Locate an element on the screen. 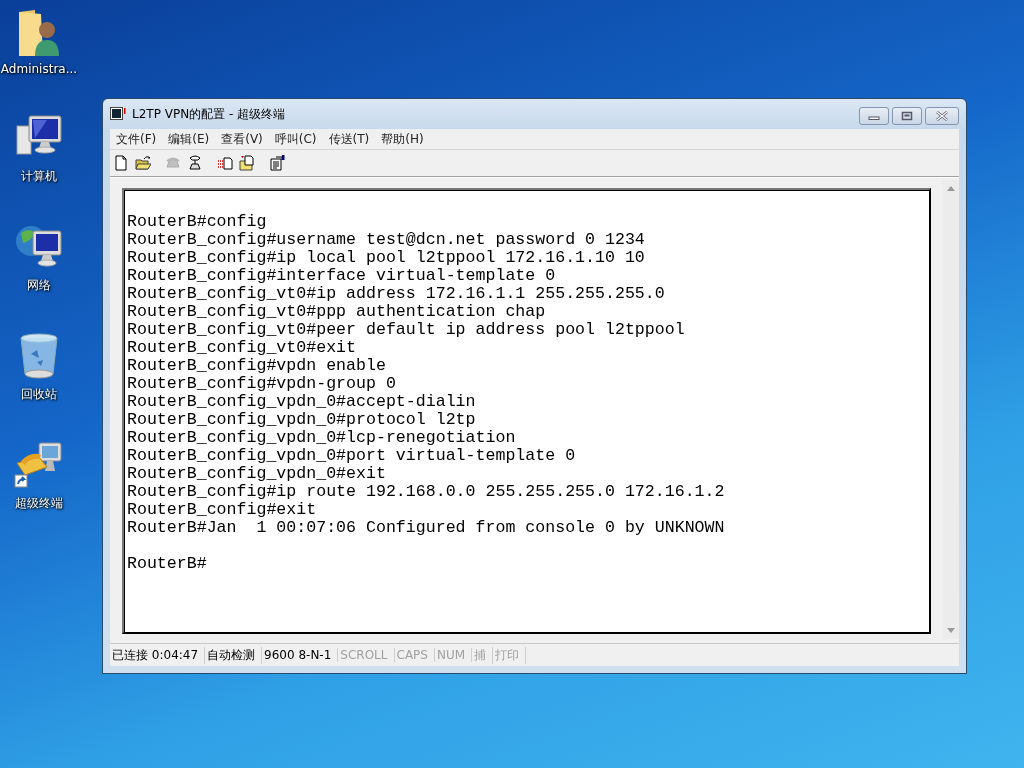 This screenshot has height=768, width=1024. terminal-line: RouterB_config_vt0#ppp authentication chap is located at coordinates (337, 312).